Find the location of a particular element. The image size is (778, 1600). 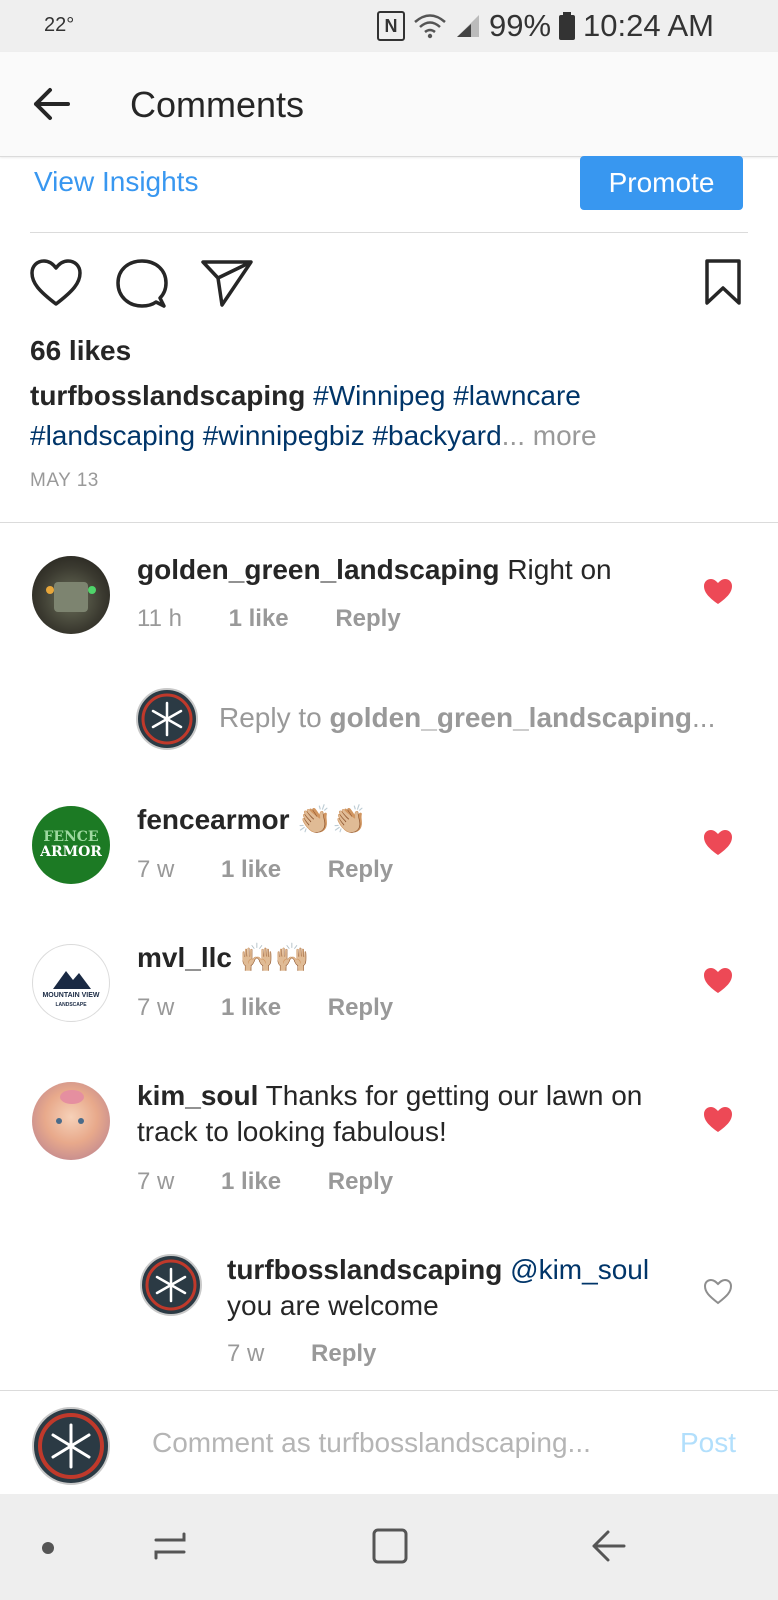

avatar: FENCE ARMOR is located at coordinates (71, 845).